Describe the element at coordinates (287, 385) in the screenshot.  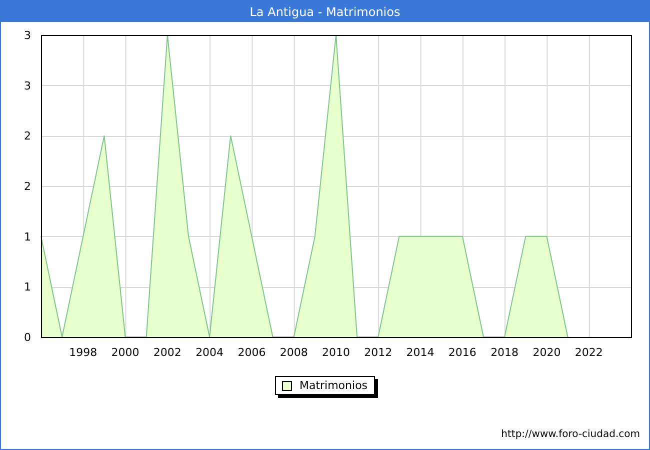
I see `legend-swatch` at that location.